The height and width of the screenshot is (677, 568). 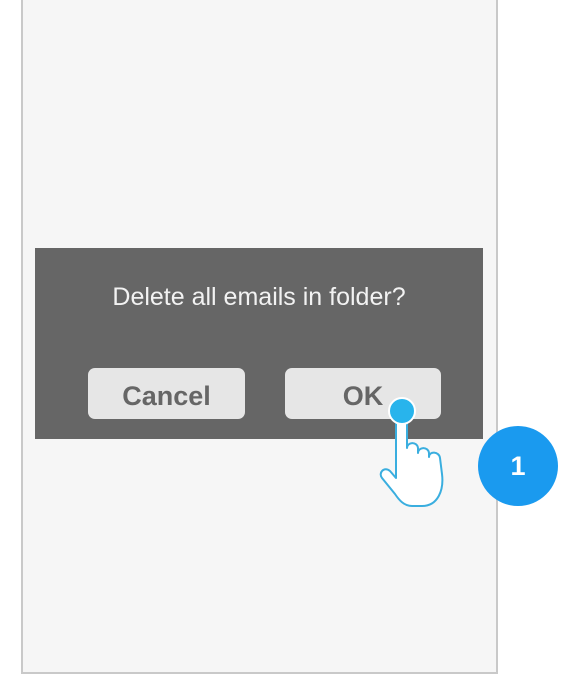 What do you see at coordinates (518, 466) in the screenshot?
I see `step-badge: 1` at bounding box center [518, 466].